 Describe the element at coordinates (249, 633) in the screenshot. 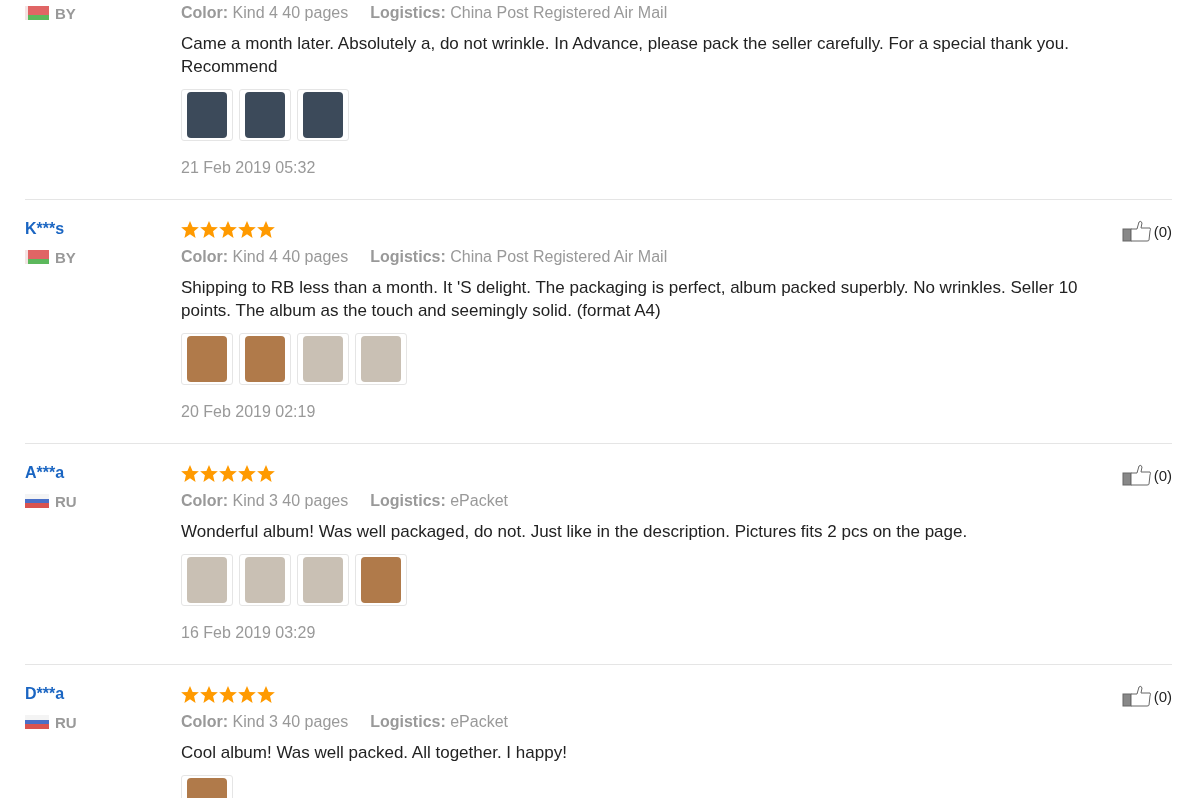

I see `review-date: 16 Feb 2019 03:29` at that location.